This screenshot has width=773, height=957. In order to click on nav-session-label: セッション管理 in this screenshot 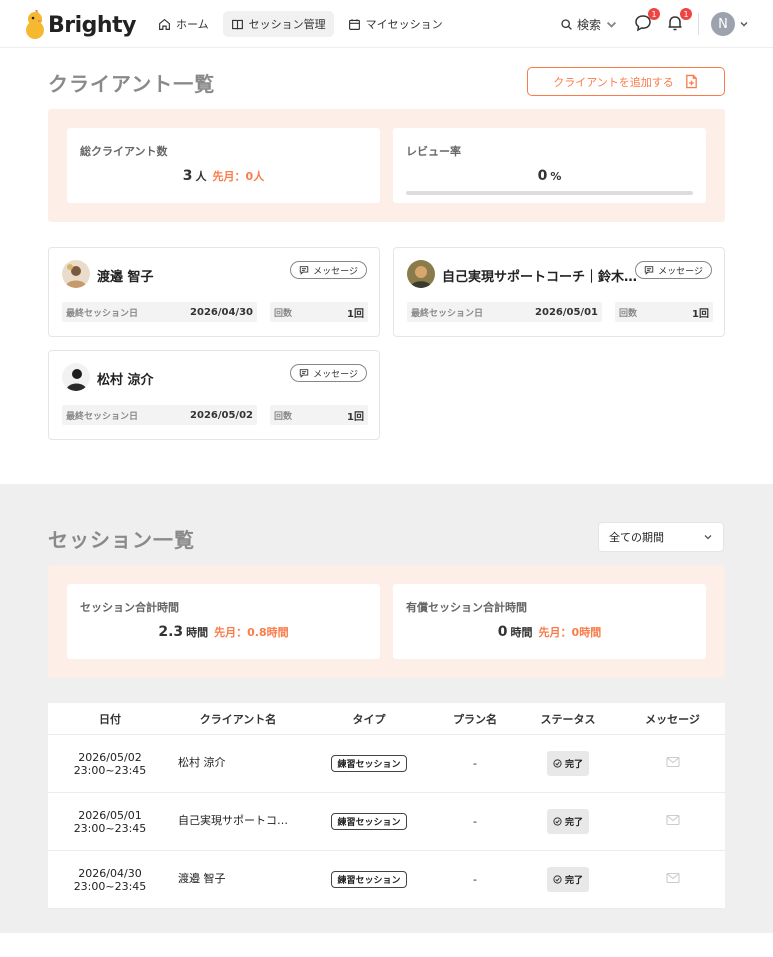, I will do `click(287, 24)`.